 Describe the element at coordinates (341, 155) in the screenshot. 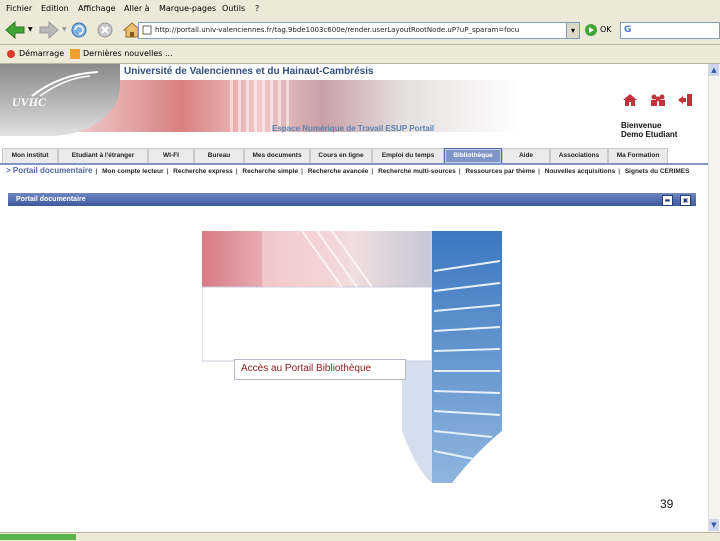

I see `tab-cours-en-ligne: Cours en ligne` at that location.